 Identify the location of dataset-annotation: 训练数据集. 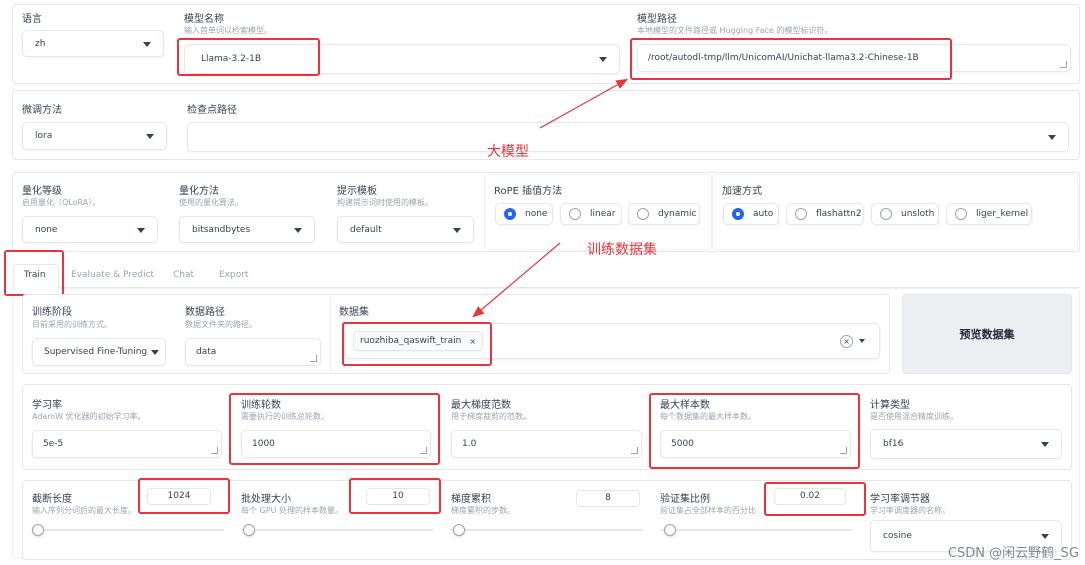
(622, 250).